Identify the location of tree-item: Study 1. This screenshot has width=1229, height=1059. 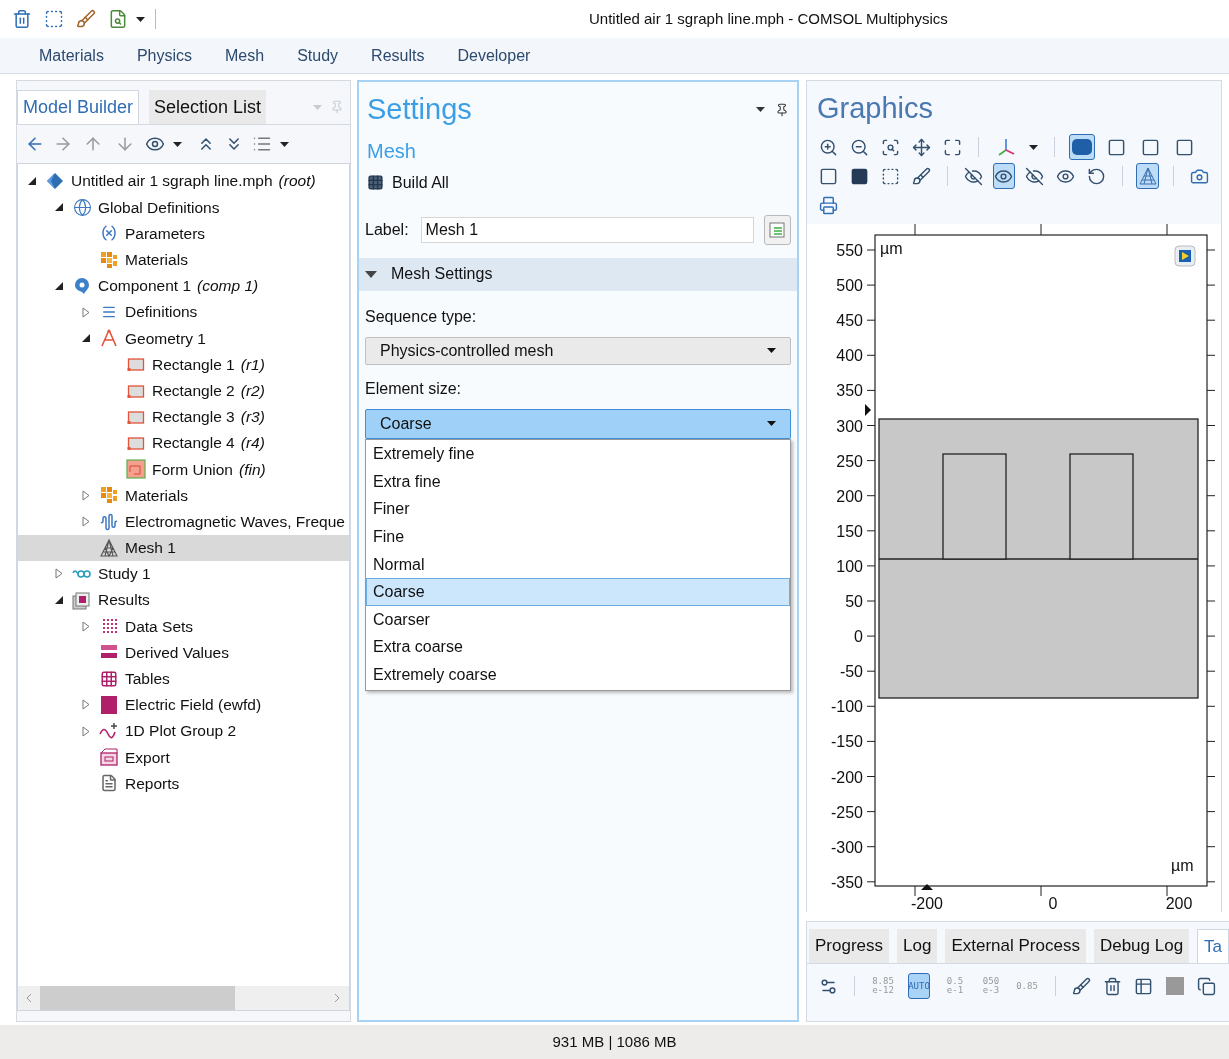
(183, 573).